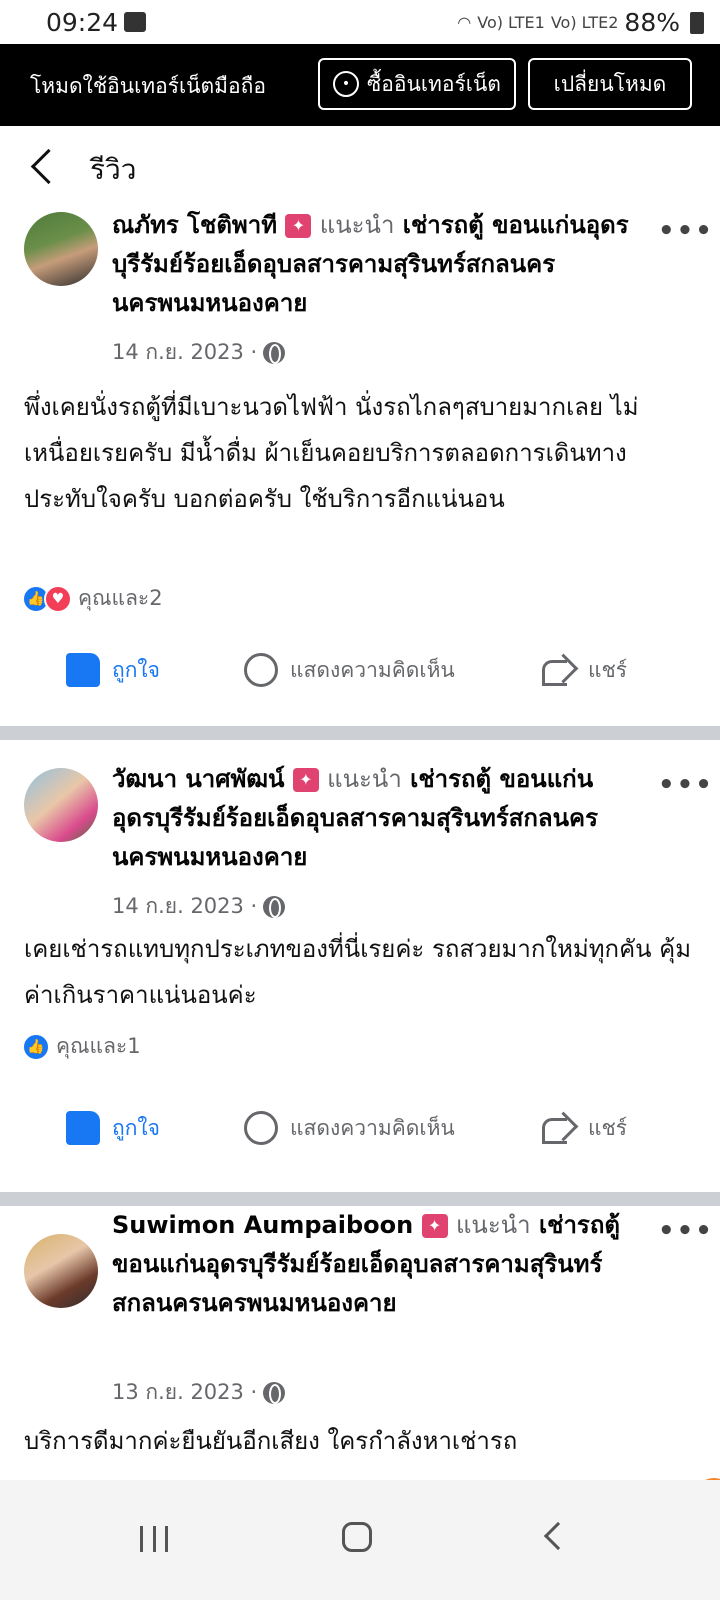  I want to click on author-name: วัฒนา นาศพัฒน์, so click(198, 779).